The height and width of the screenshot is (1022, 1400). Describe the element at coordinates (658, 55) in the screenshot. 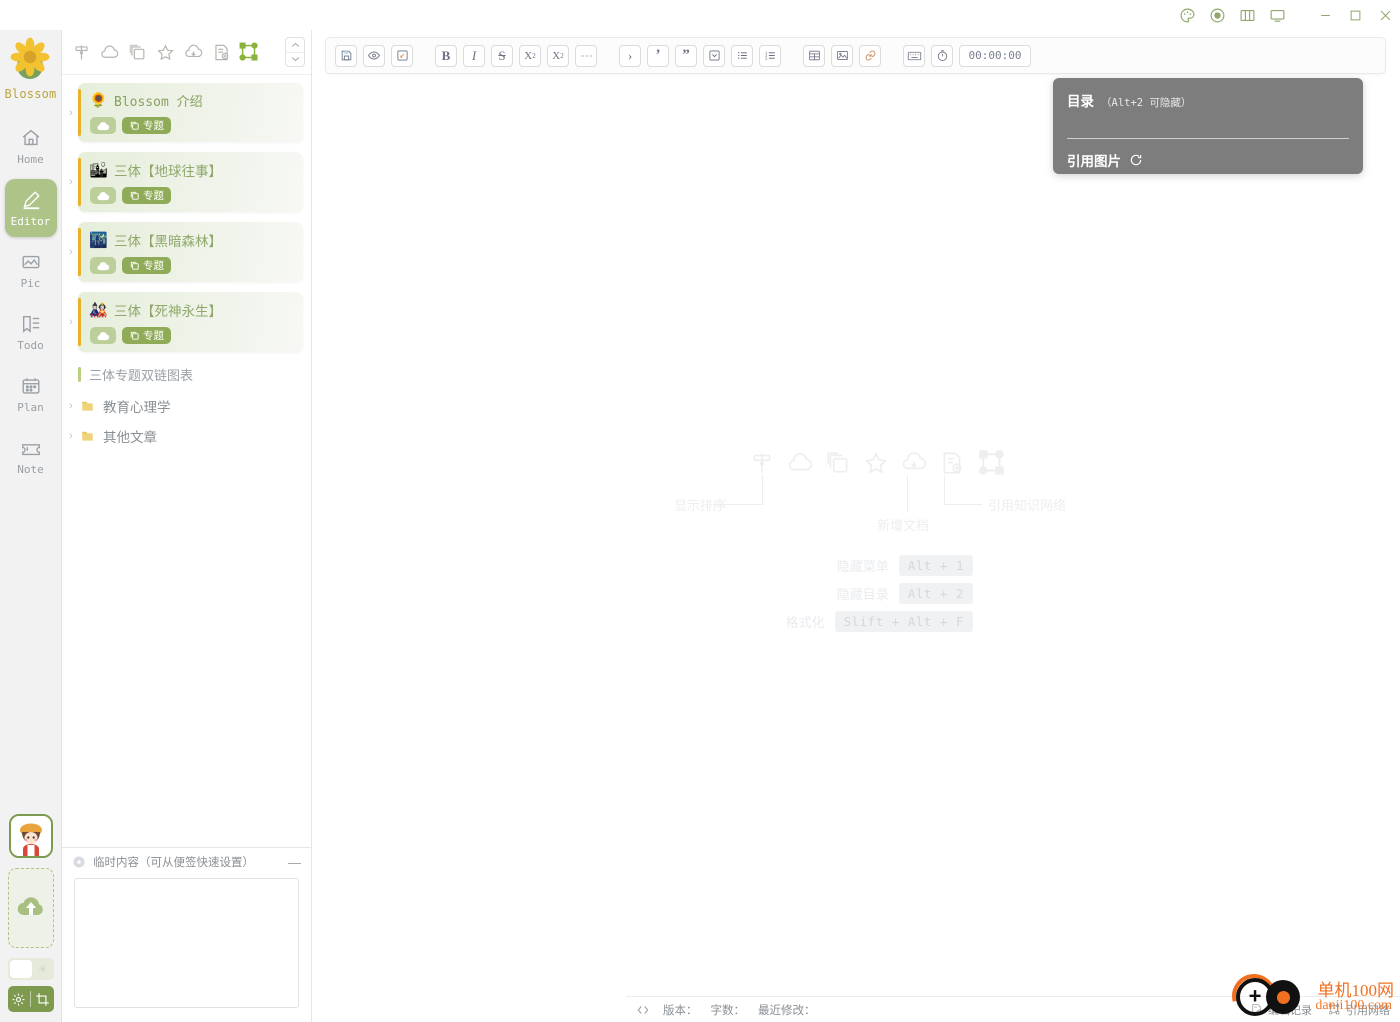

I see `single-quote-button: ’` at that location.